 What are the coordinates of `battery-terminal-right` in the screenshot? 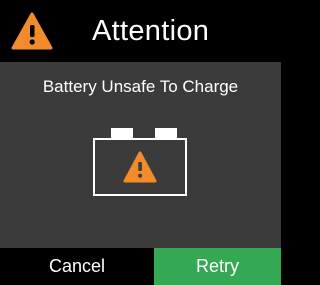 It's located at (166, 133).